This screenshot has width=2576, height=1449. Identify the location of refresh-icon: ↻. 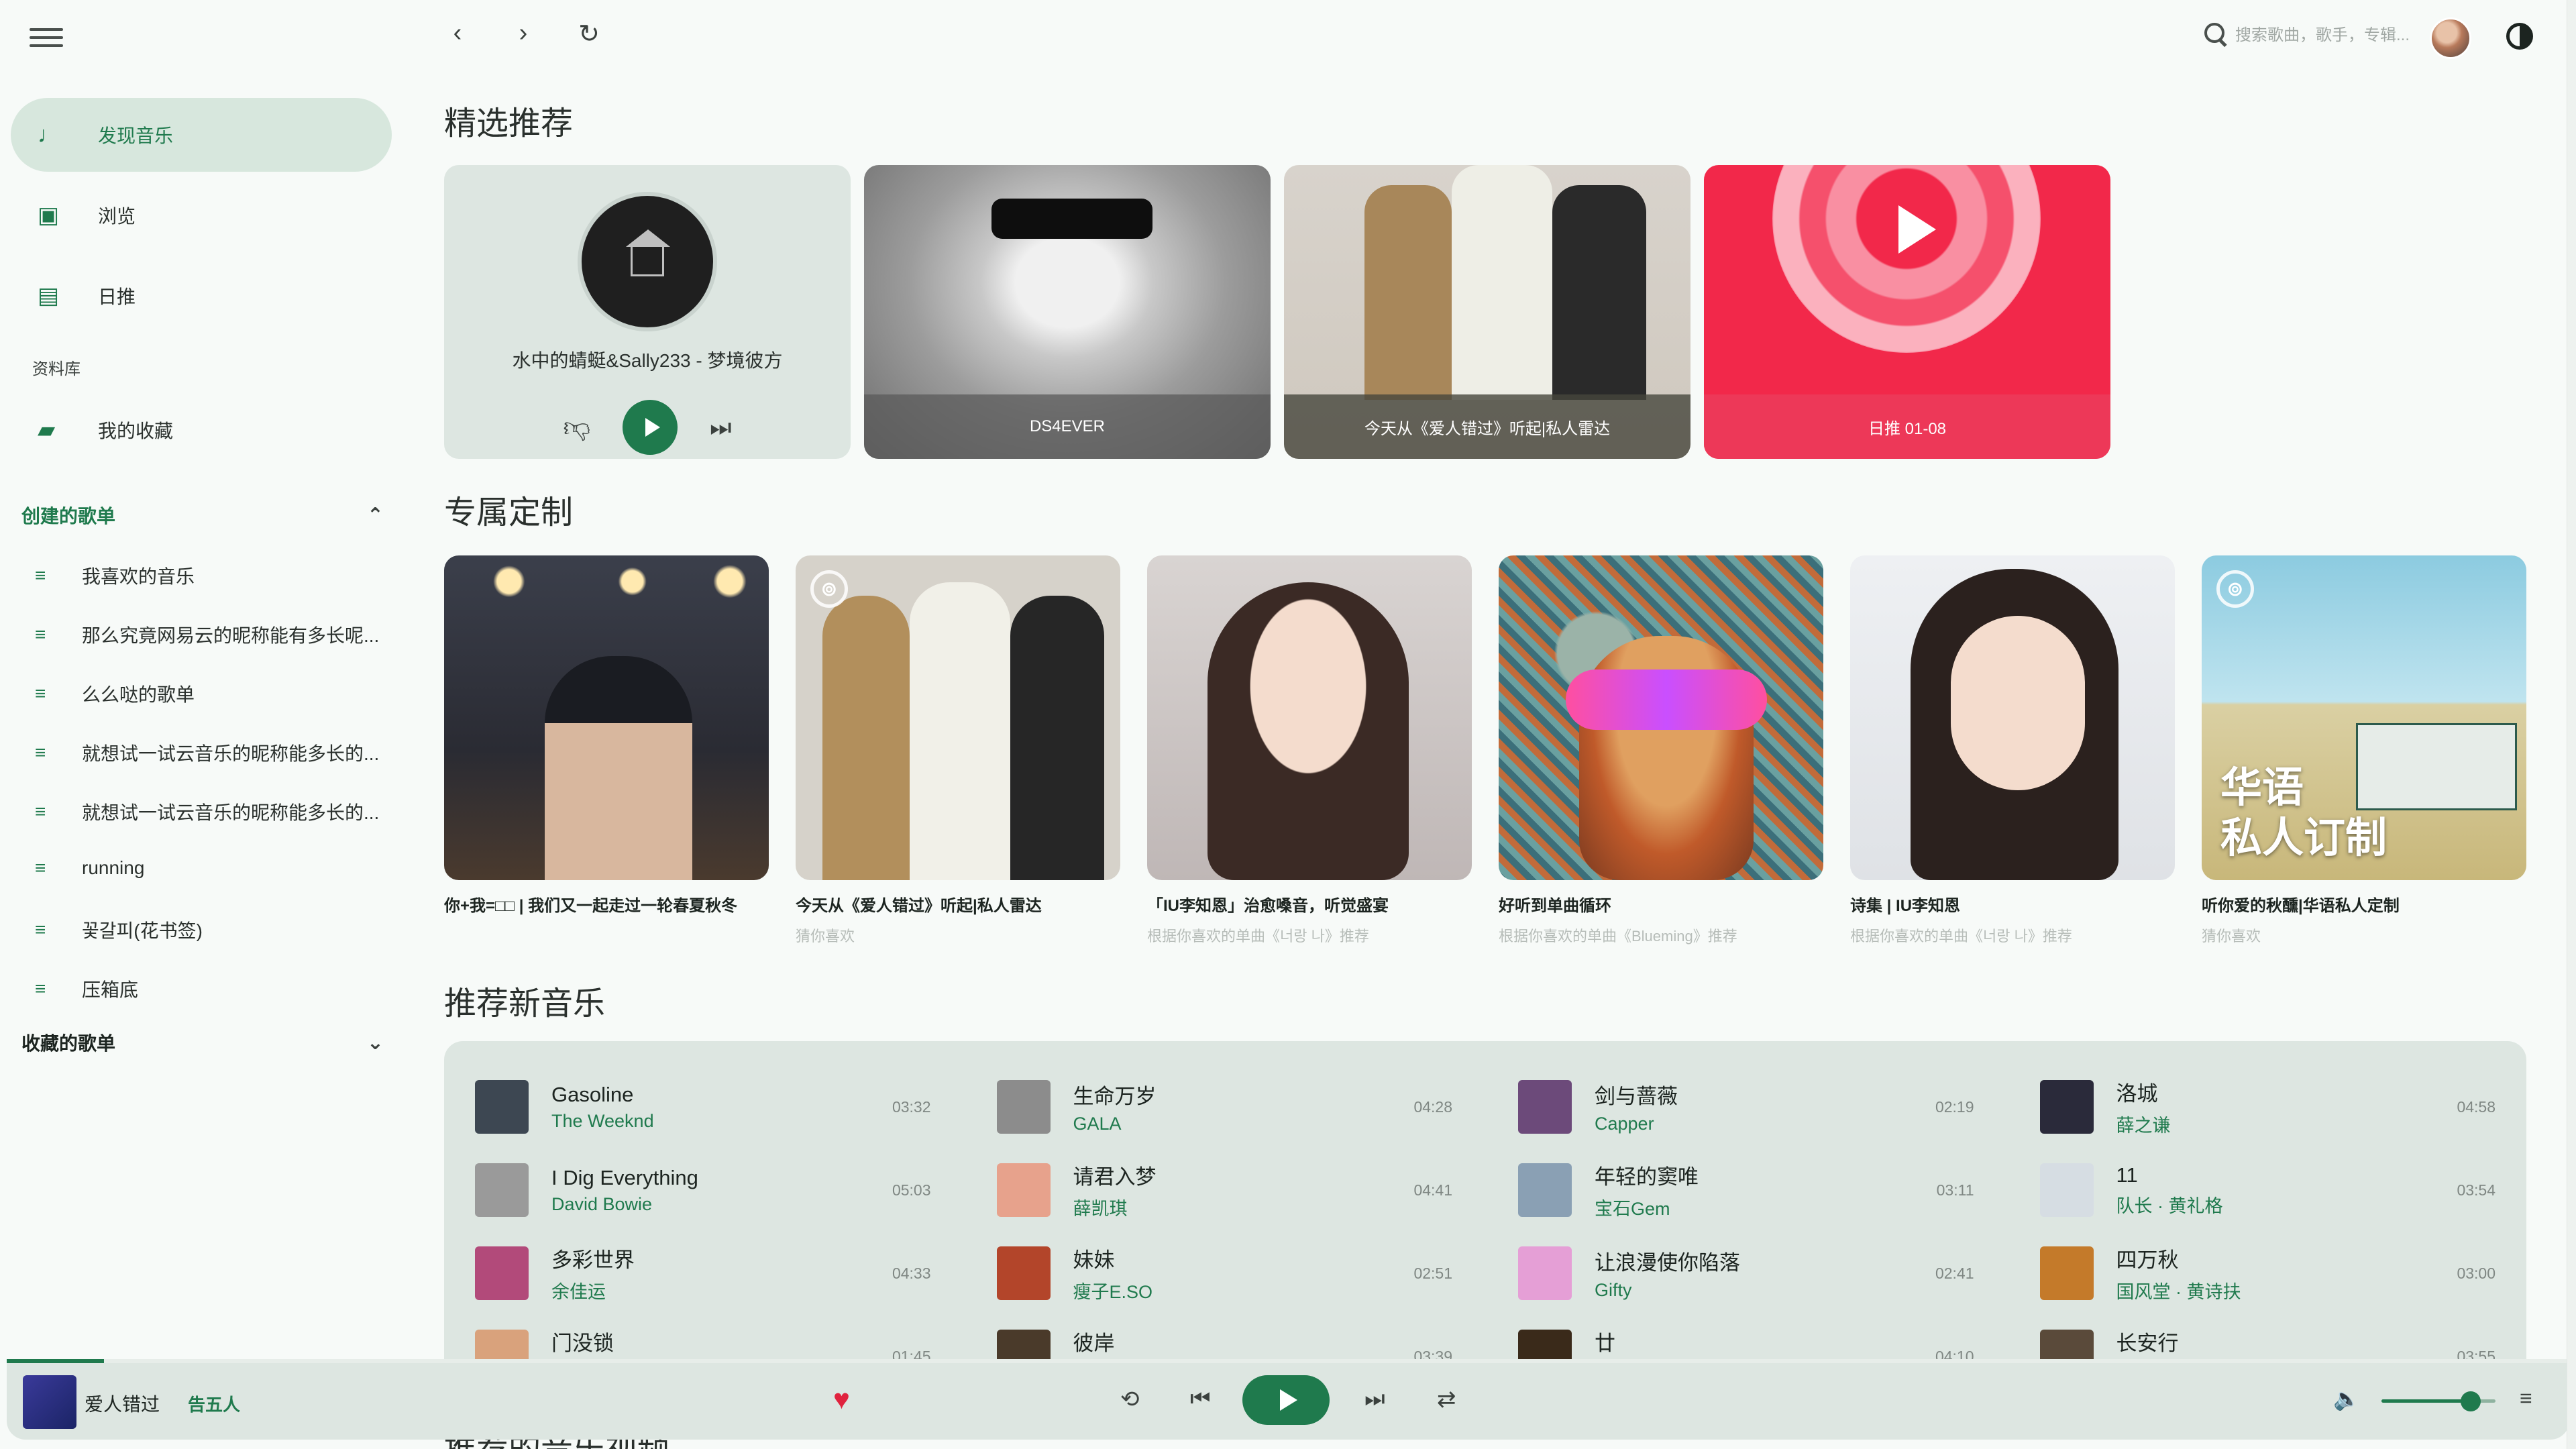
(589, 34).